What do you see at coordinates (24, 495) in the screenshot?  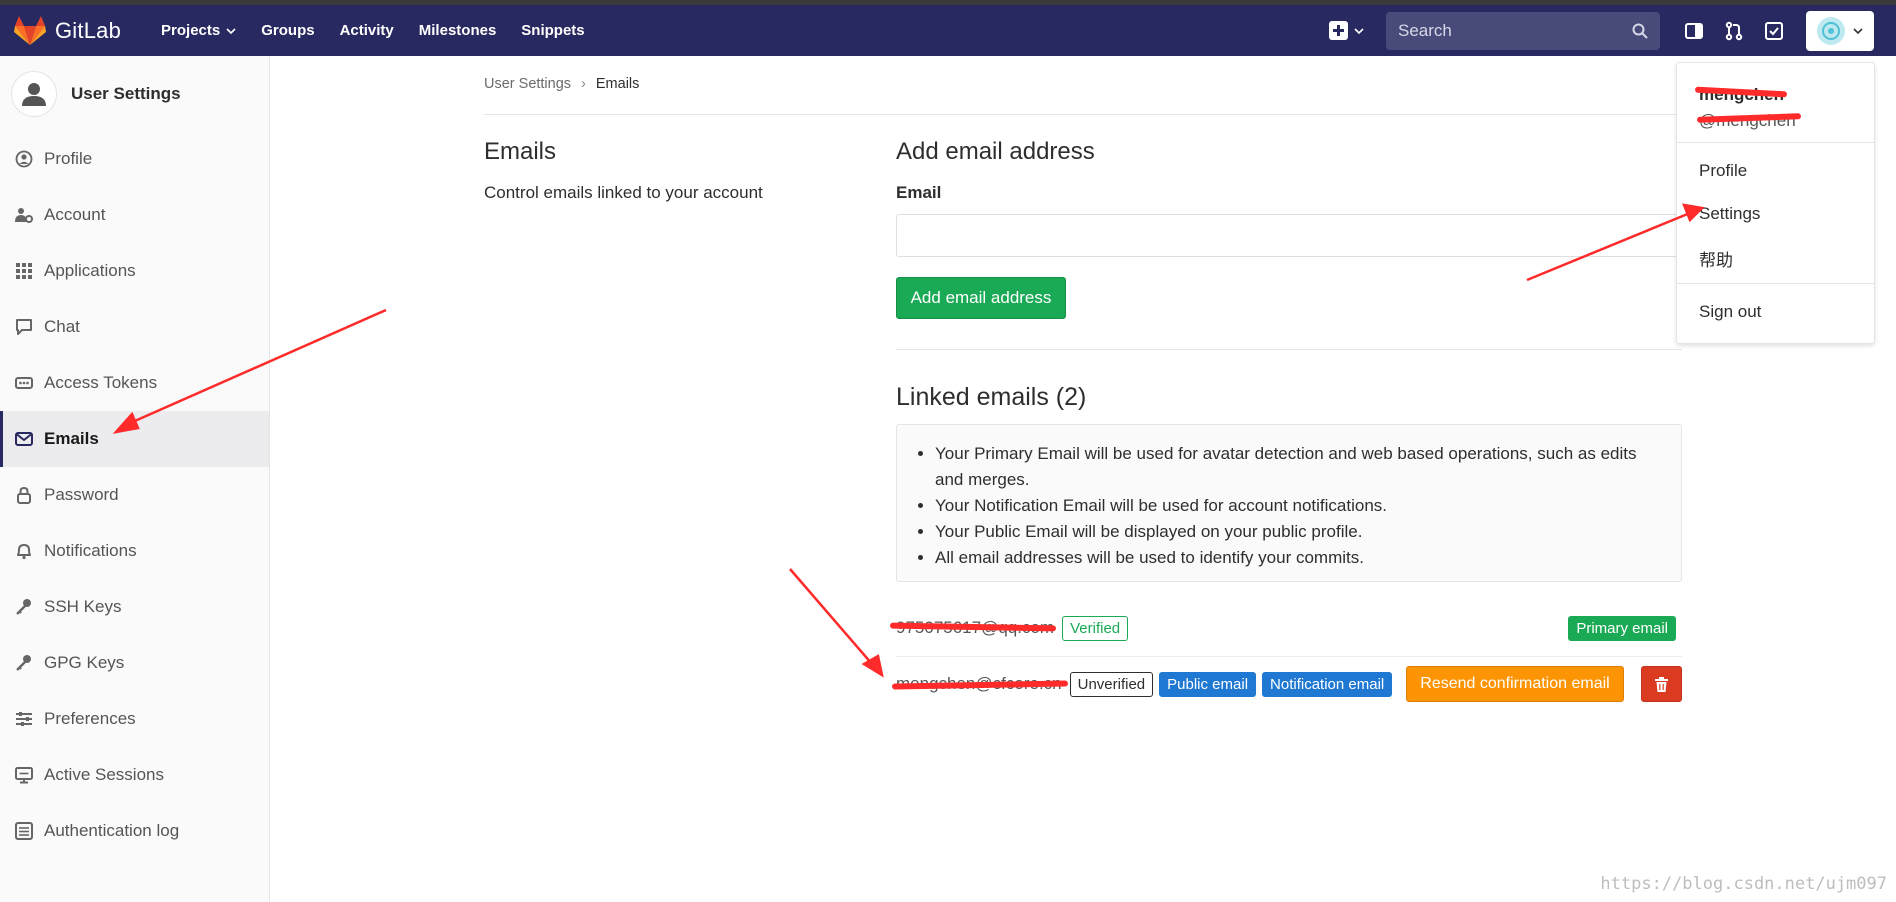 I see `lock-icon` at bounding box center [24, 495].